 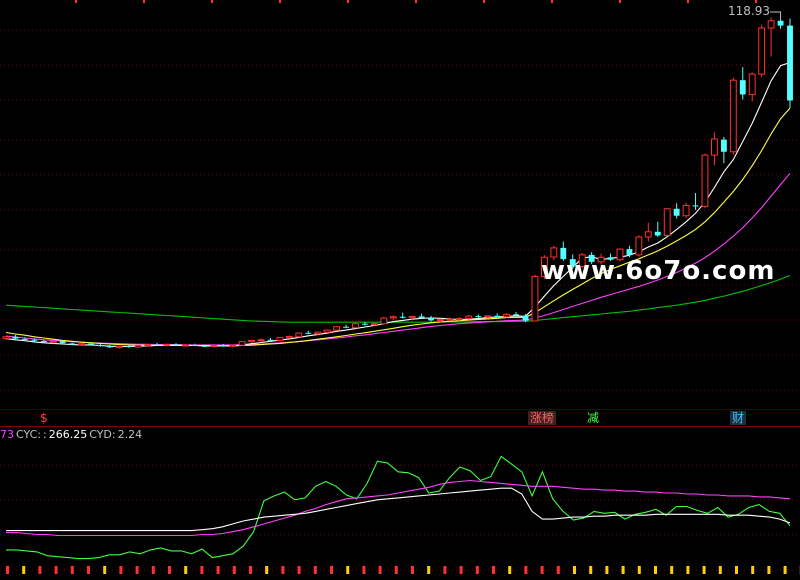 I want to click on indicator-name: CYC:, so click(x=28, y=434).